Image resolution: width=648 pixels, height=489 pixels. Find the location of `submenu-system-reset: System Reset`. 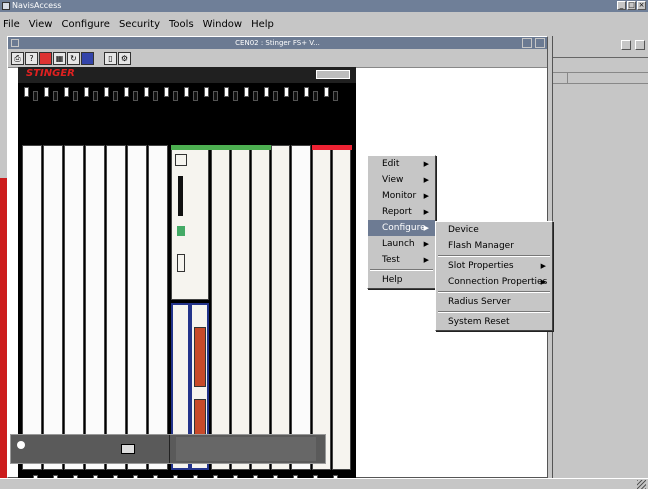

submenu-system-reset: System Reset is located at coordinates (494, 322).